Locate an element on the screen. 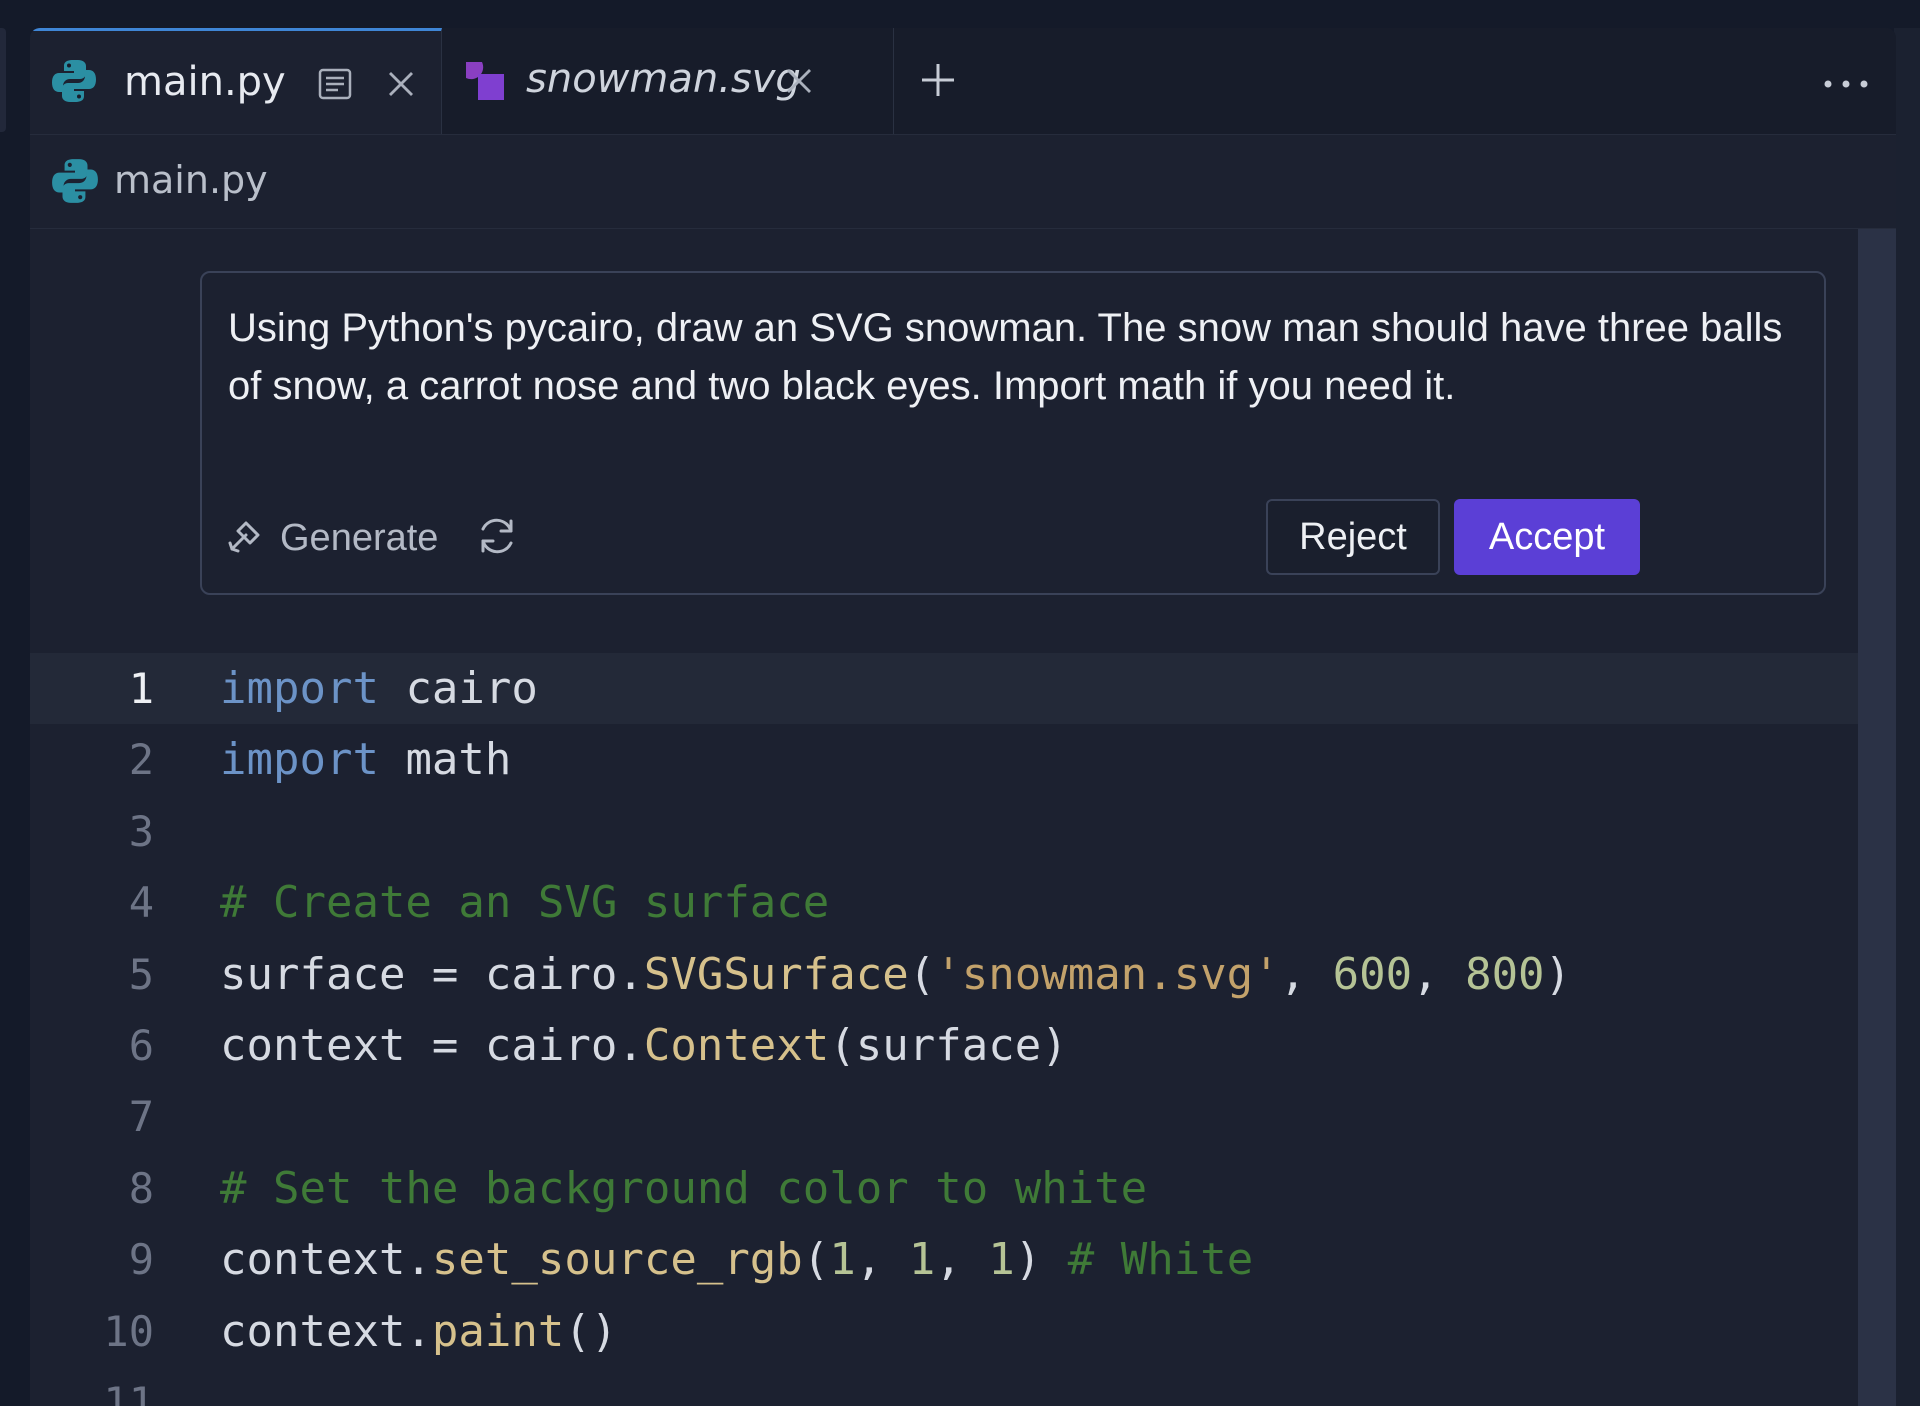 This screenshot has height=1406, width=1920. code-line: 7 is located at coordinates (944, 1116).